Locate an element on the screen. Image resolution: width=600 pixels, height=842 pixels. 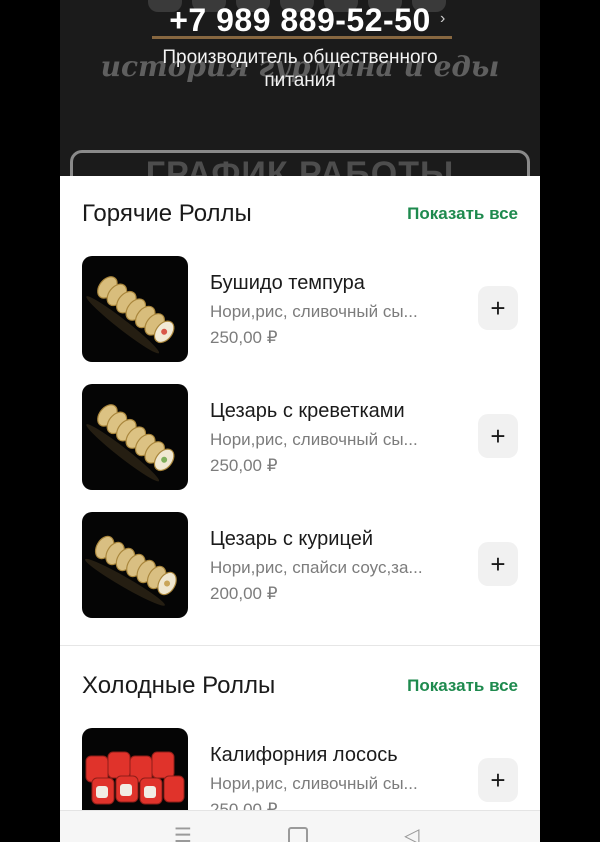
system-nav-bar: ☰ ◁ is located at coordinates (300, 826).